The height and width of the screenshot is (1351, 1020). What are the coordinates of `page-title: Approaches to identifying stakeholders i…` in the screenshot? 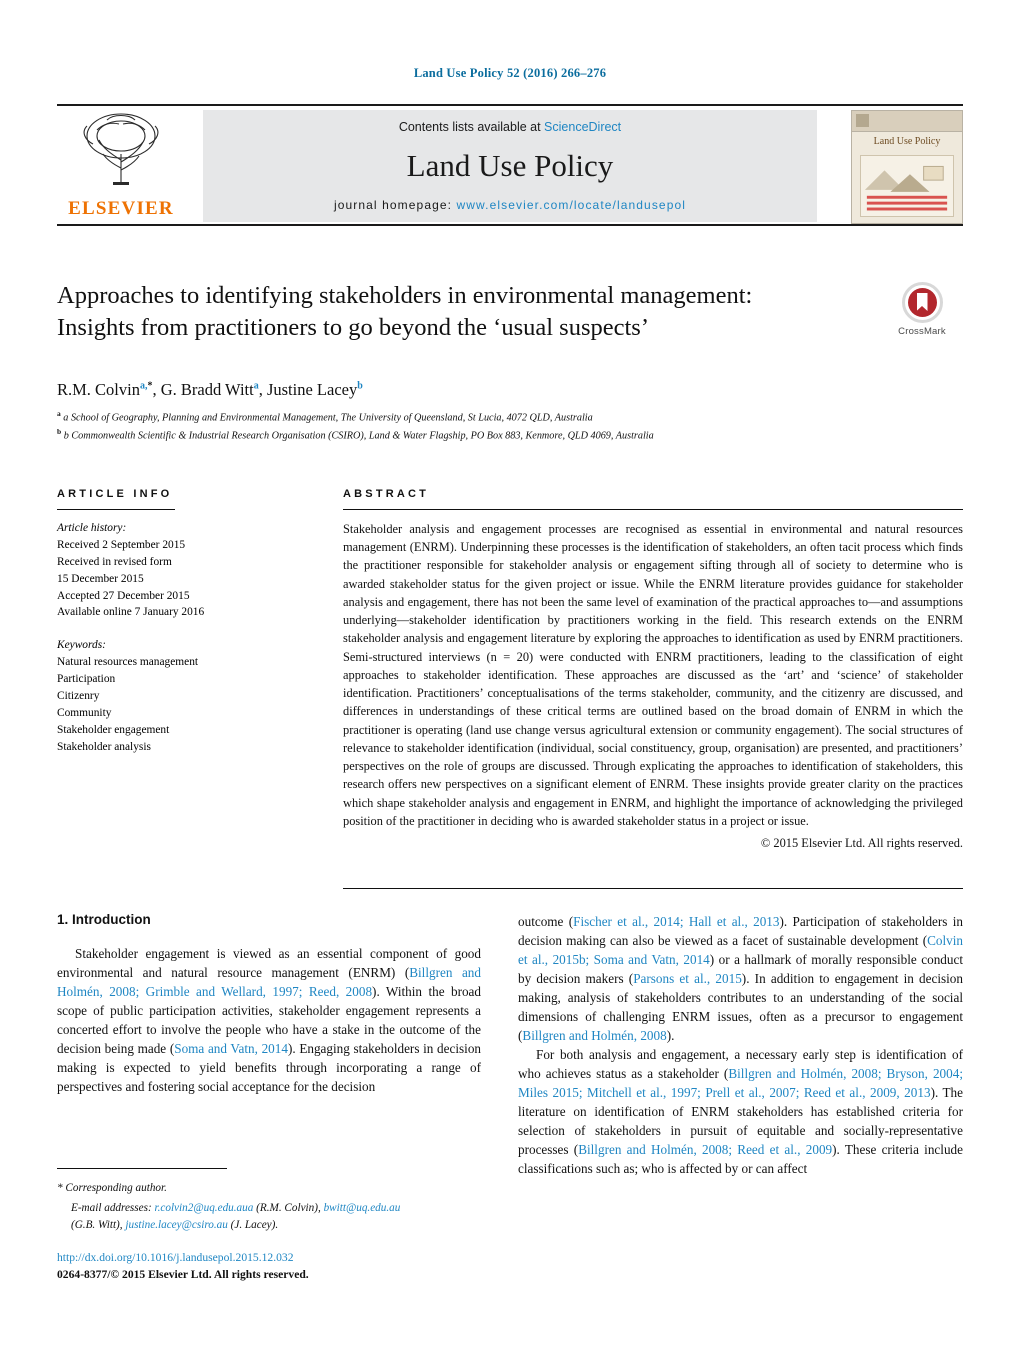 It's located at (405, 311).